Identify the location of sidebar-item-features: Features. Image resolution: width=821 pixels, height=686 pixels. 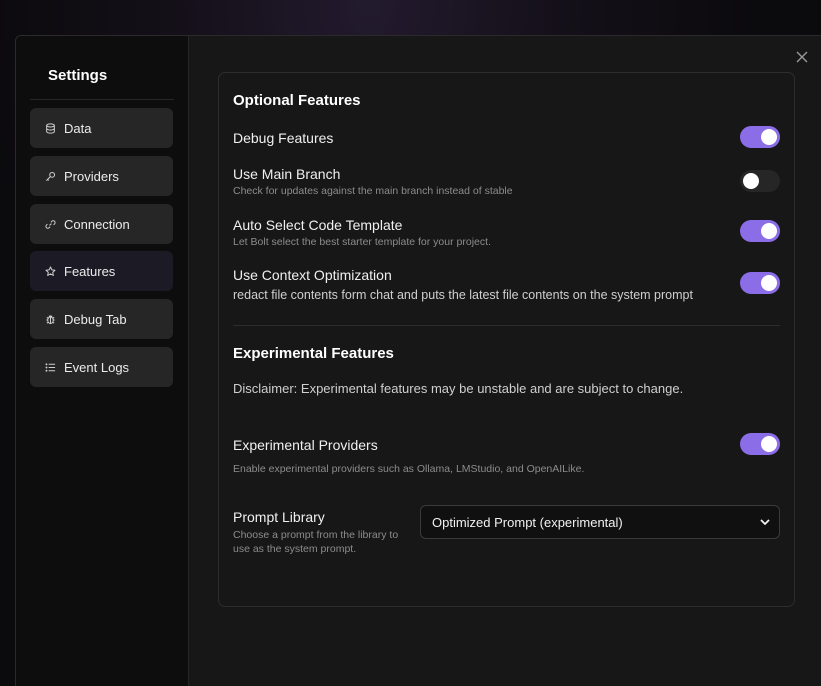
(101, 271).